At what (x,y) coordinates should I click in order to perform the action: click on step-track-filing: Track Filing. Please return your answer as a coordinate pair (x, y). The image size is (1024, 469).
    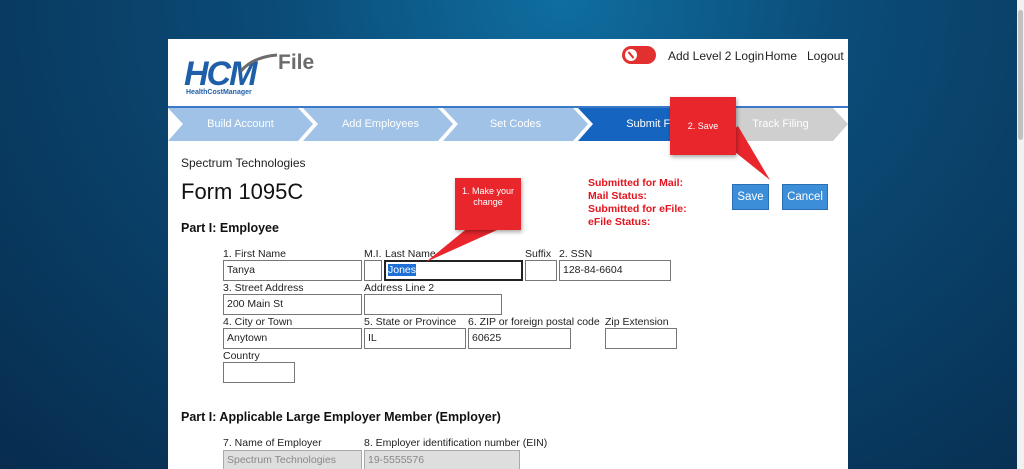
    Looking at the image, I should click on (780, 124).